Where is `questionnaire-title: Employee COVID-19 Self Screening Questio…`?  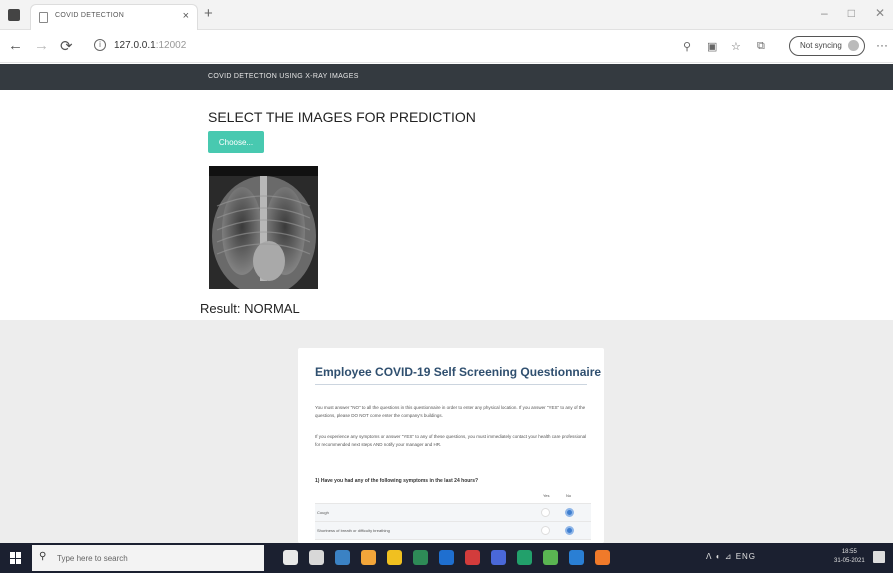 questionnaire-title: Employee COVID-19 Self Screening Questio… is located at coordinates (458, 372).